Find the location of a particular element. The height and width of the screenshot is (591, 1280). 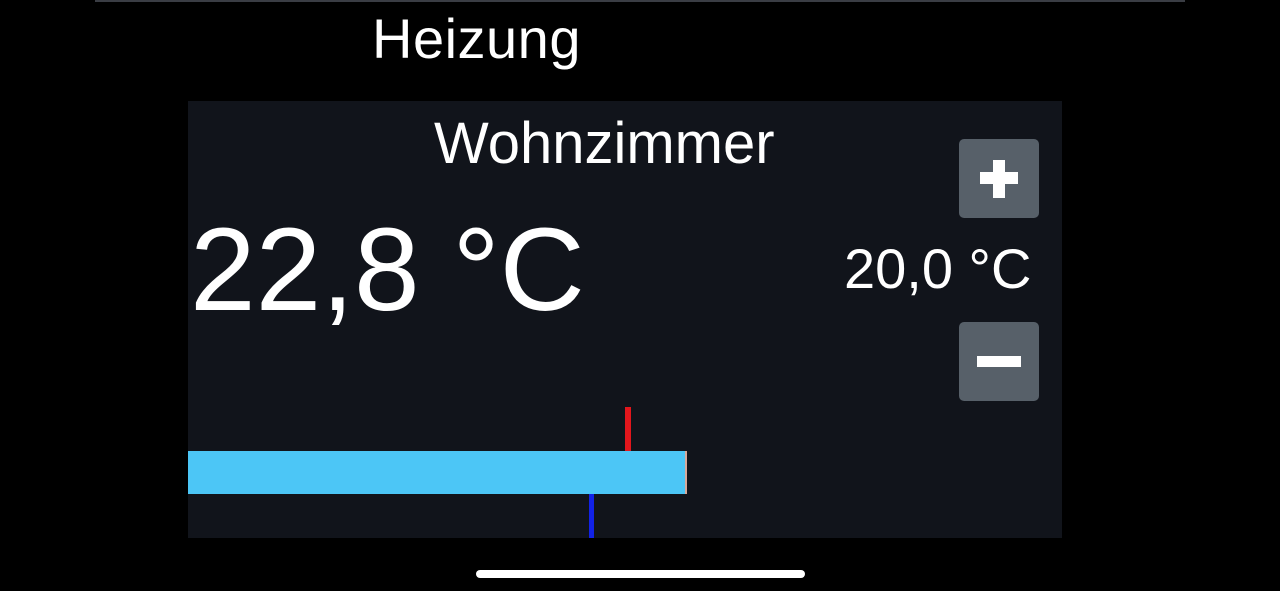

plus-icon is located at coordinates (999, 179).